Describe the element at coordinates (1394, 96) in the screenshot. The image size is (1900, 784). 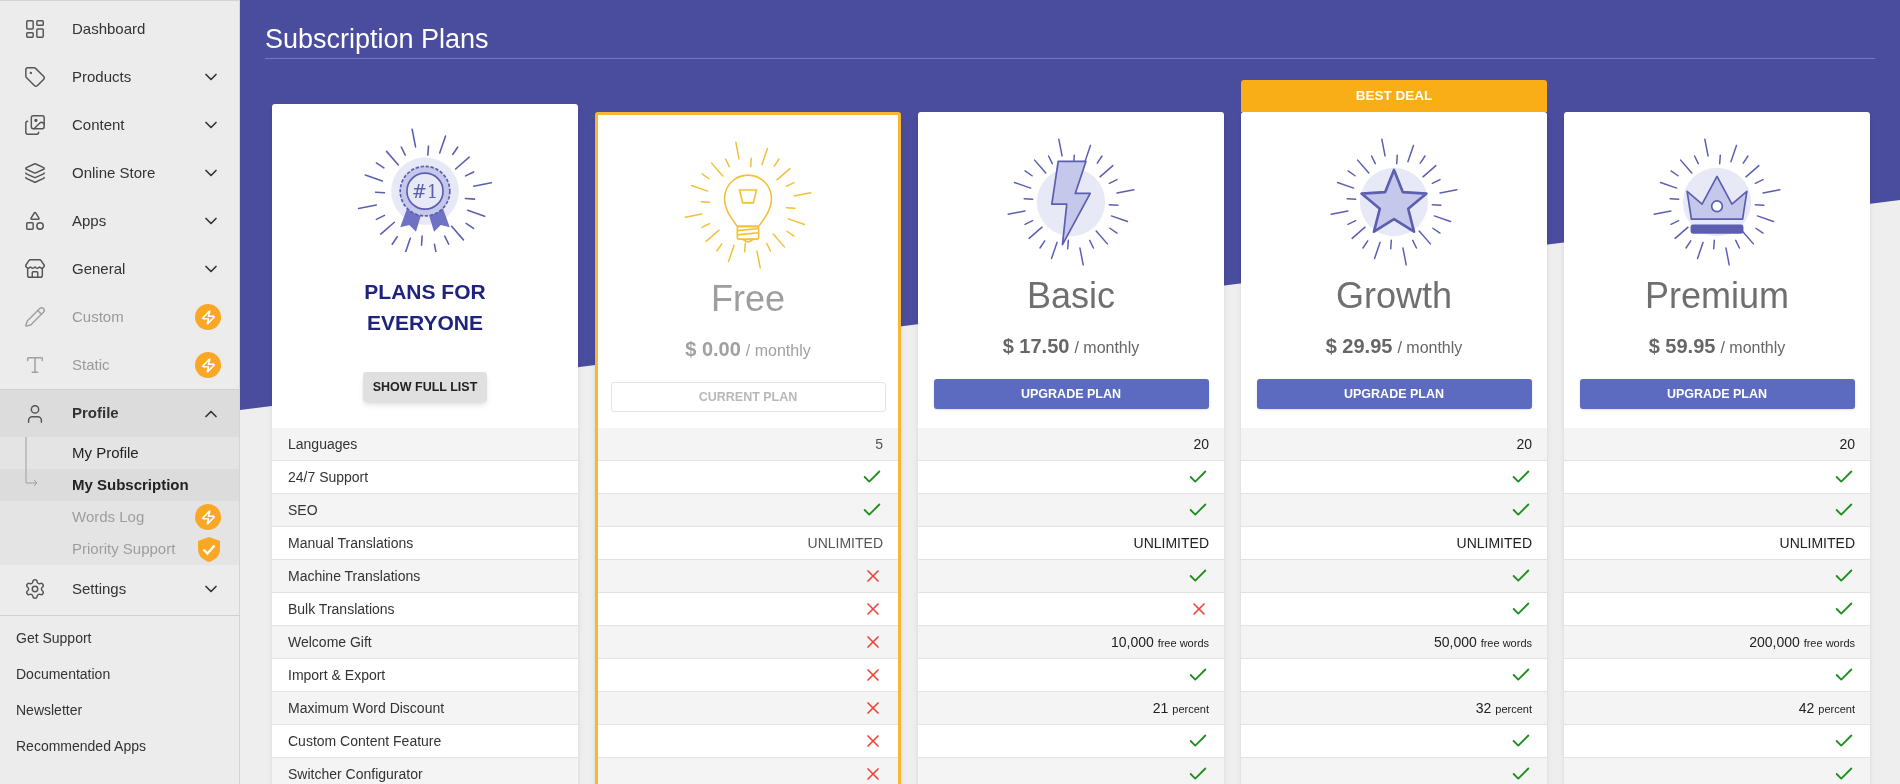
I see `best-deal-banner: BEST DEAL` at that location.